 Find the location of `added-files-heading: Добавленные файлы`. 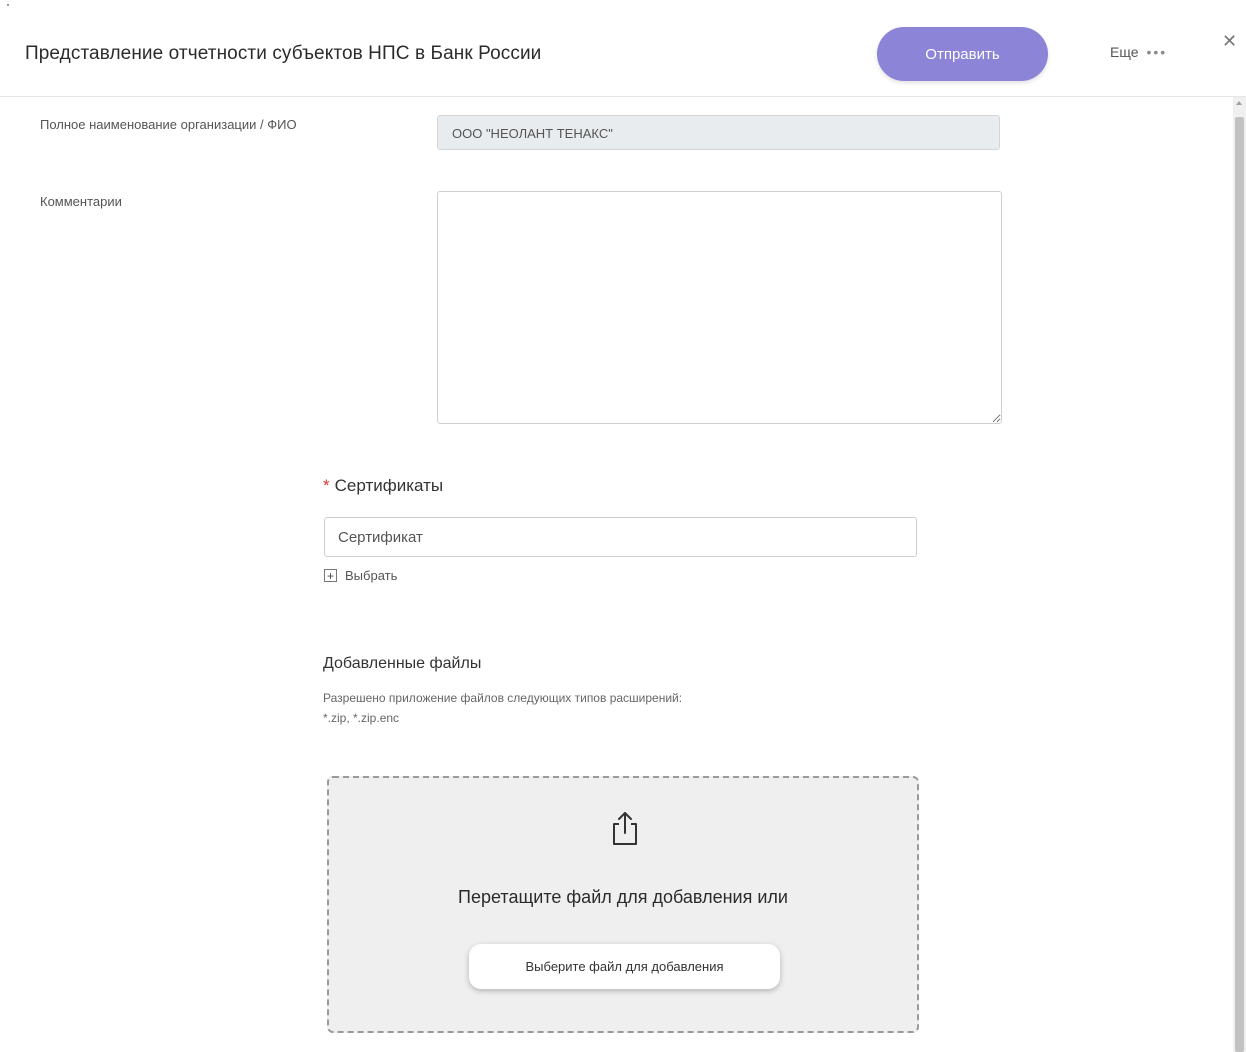

added-files-heading: Добавленные файлы is located at coordinates (402, 663).